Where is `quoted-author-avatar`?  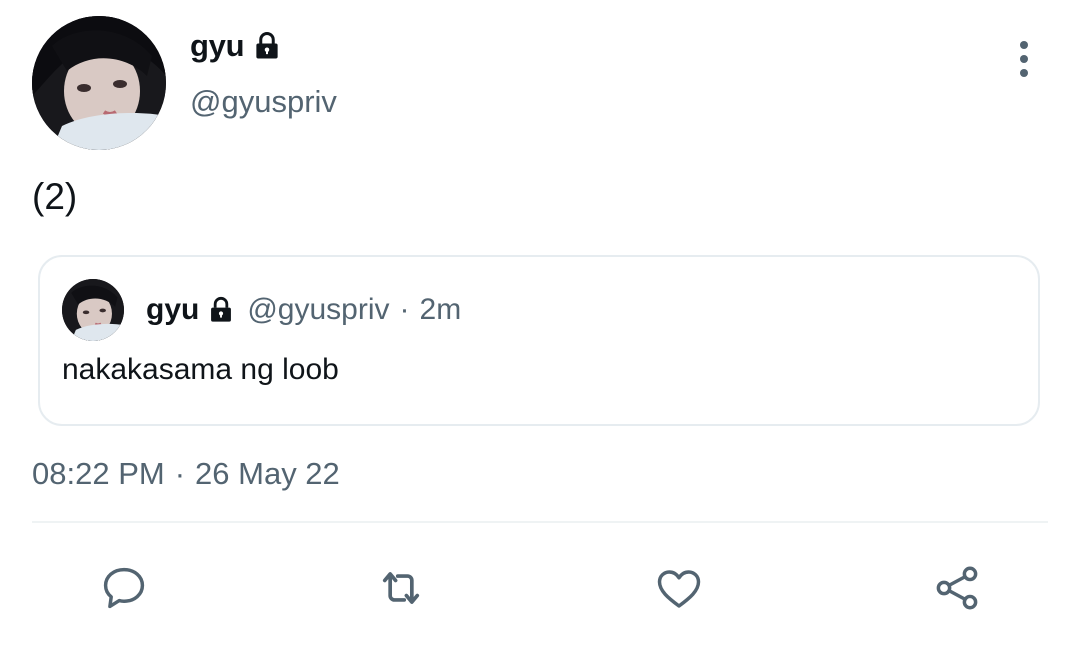 quoted-author-avatar is located at coordinates (93, 310).